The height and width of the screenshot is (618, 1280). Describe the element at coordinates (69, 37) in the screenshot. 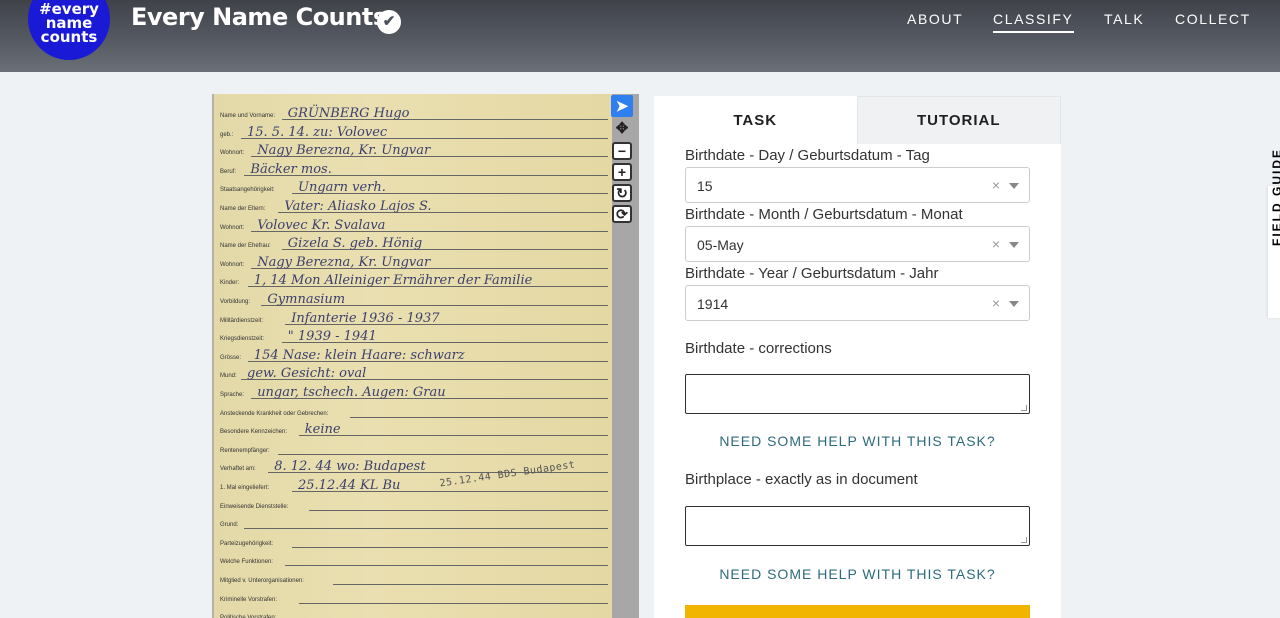

I see `logo-line: counts` at that location.